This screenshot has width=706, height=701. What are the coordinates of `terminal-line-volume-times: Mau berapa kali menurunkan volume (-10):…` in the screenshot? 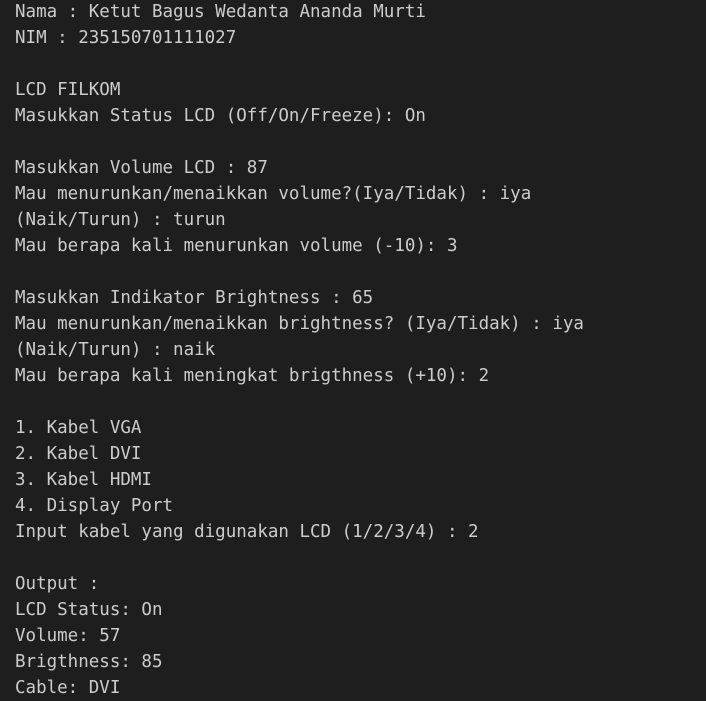 It's located at (236, 246).